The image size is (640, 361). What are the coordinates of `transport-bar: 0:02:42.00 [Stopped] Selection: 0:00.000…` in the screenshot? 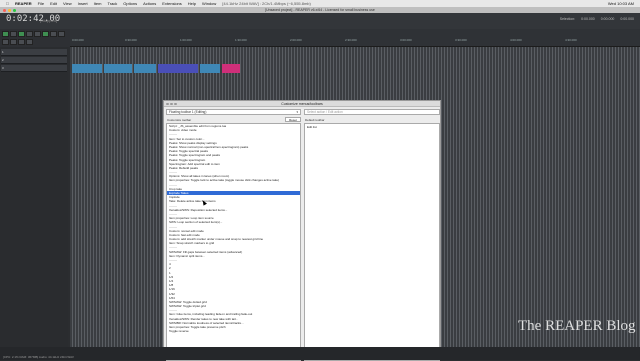 It's located at (320, 21).